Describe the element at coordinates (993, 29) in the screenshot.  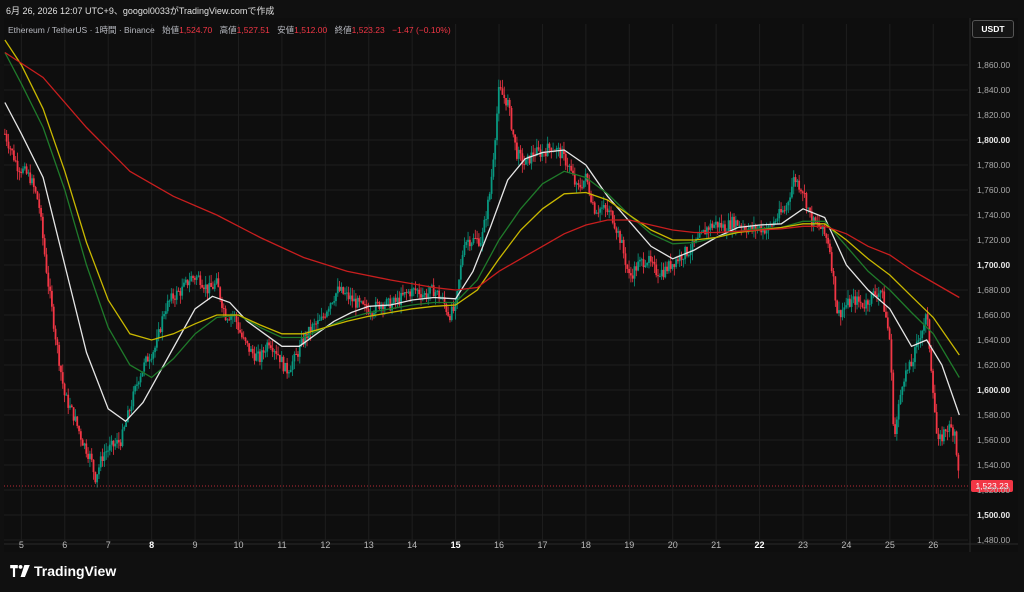
I see `currency-button: USDT` at that location.